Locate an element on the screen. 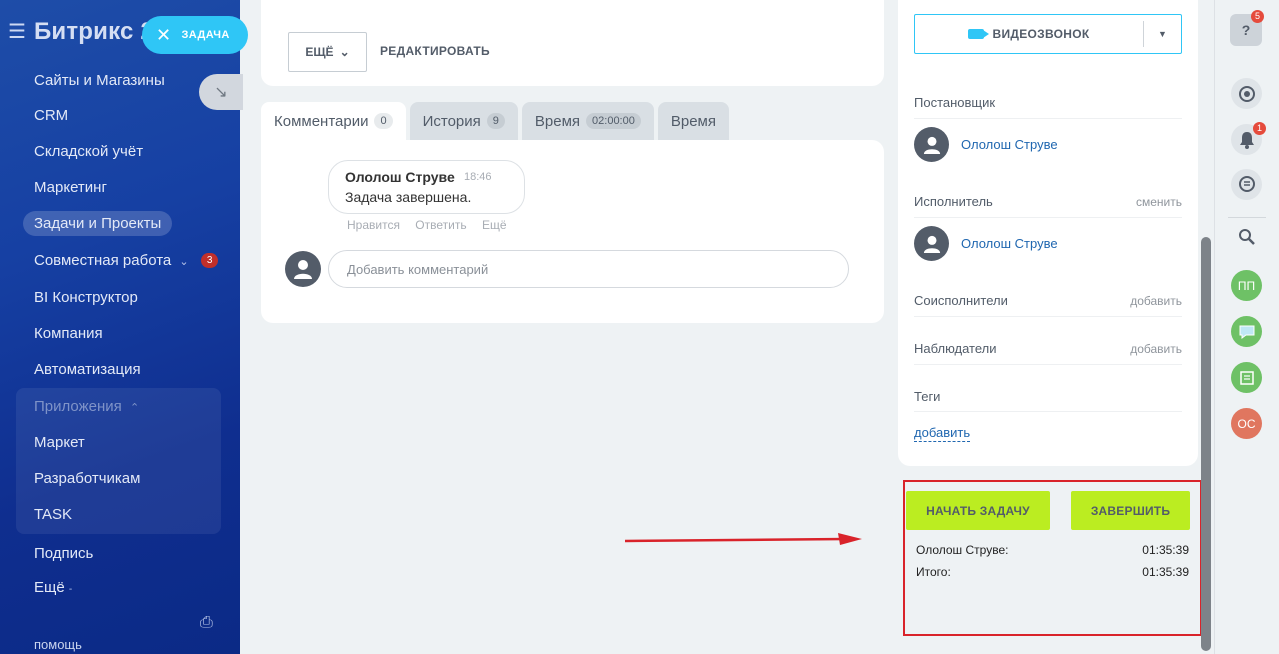 The image size is (1279, 654). menu-item-marketing: Маркетинг is located at coordinates (70, 187).